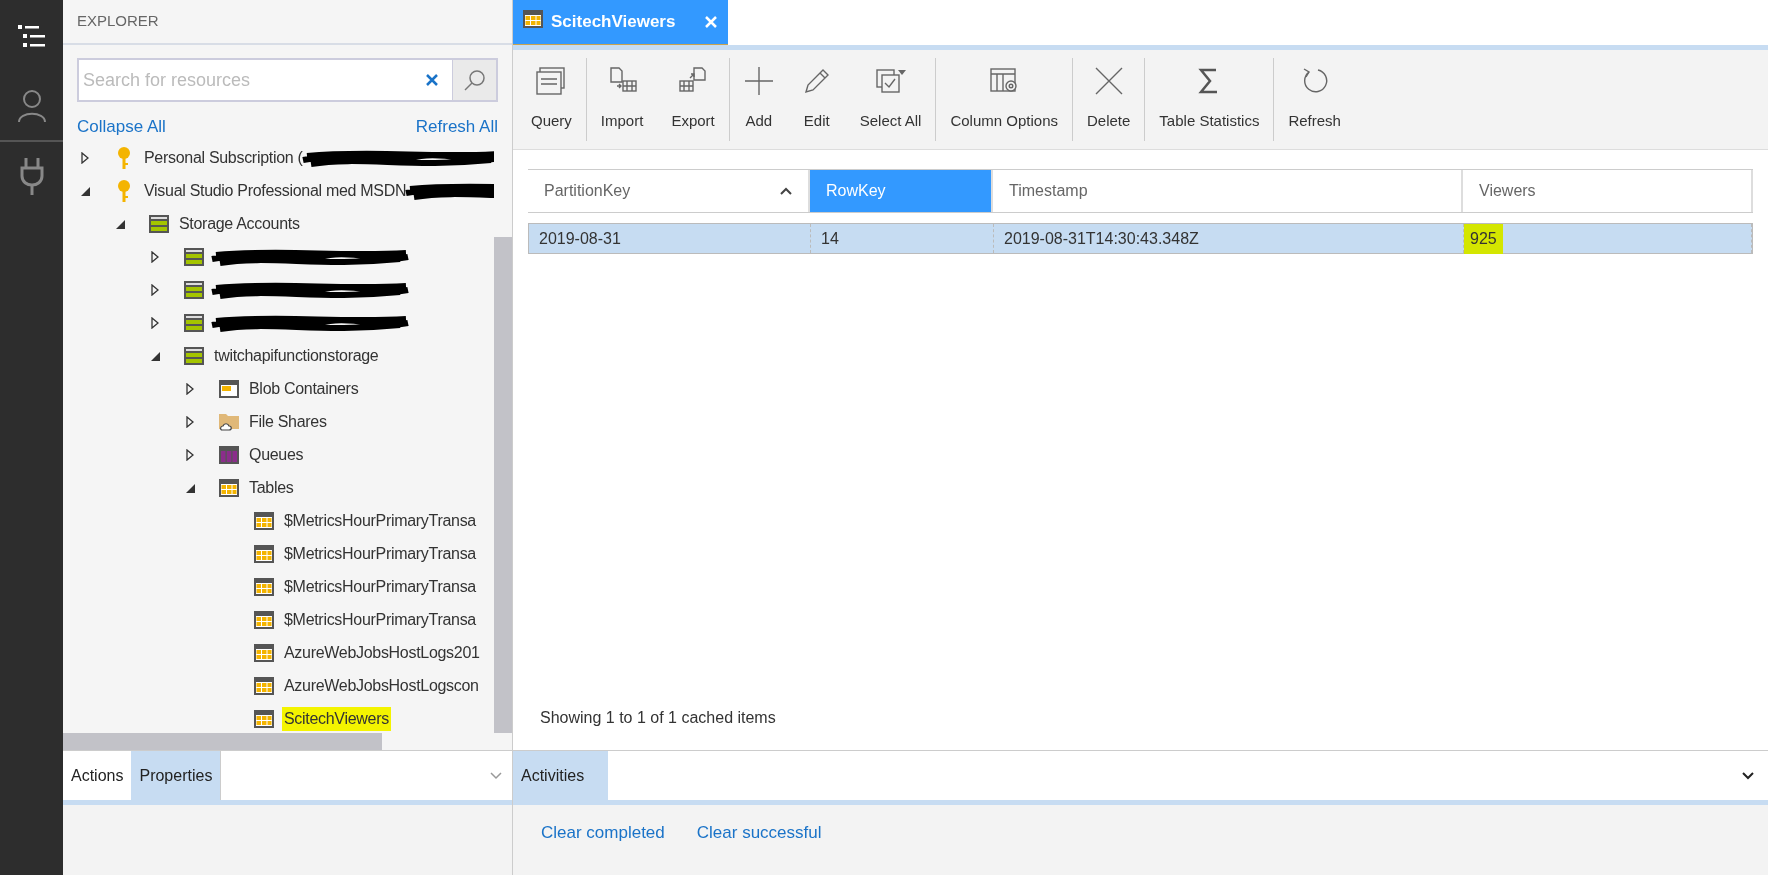 This screenshot has width=1768, height=875. I want to click on tab-label: ScitechViewers, so click(614, 22).